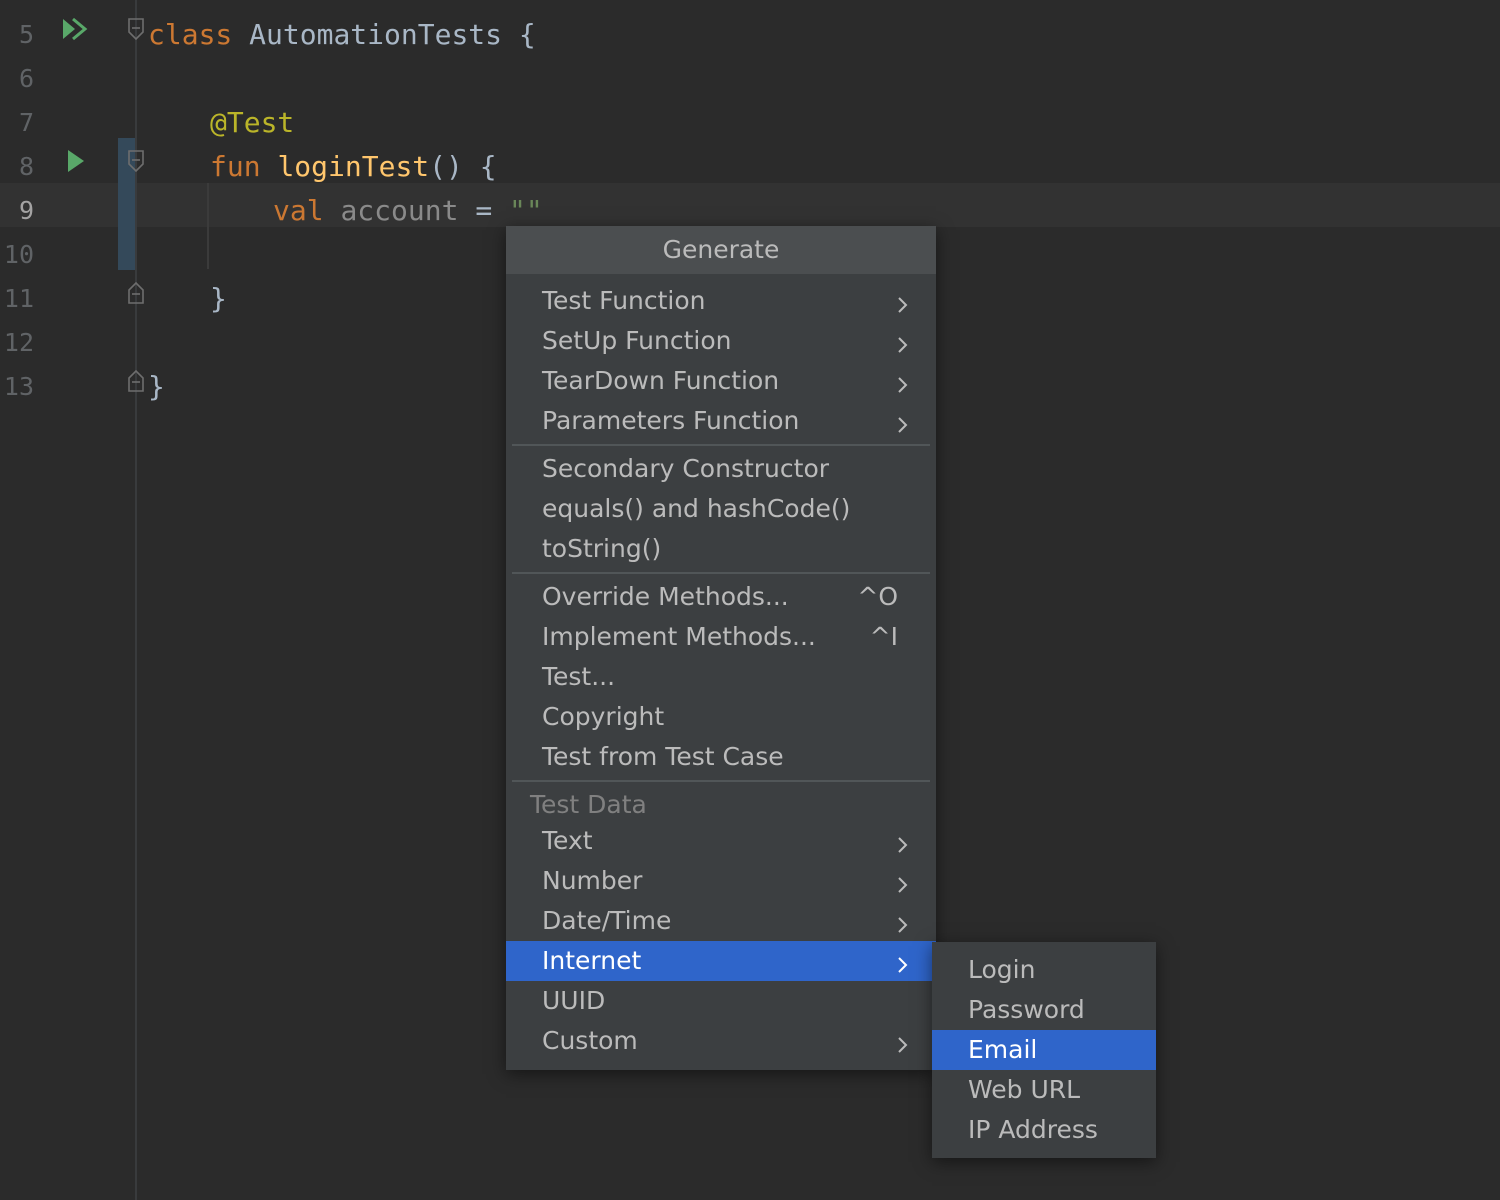 This screenshot has width=1500, height=1200. Describe the element at coordinates (721, 509) in the screenshot. I see `menu-item-equals-hashcode: equals() and hashCode()` at that location.